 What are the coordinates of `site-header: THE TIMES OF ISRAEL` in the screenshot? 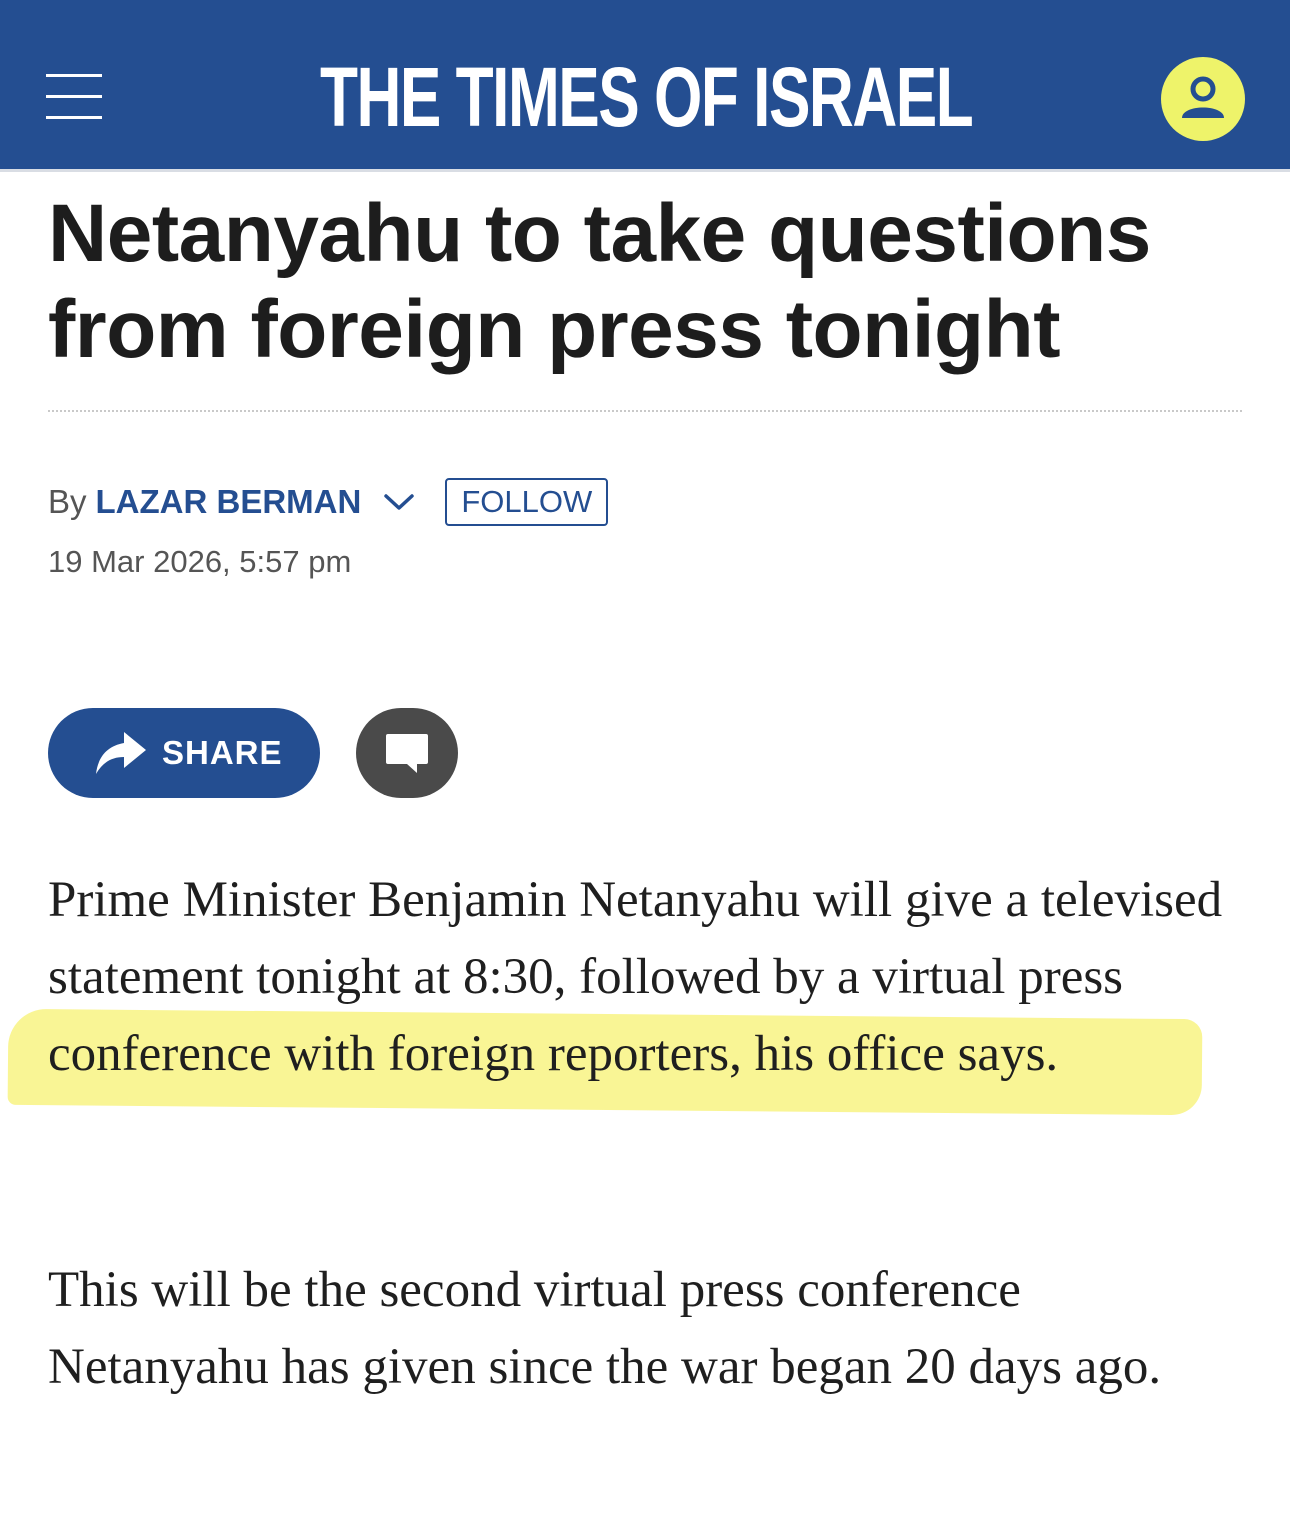 It's located at (645, 86).